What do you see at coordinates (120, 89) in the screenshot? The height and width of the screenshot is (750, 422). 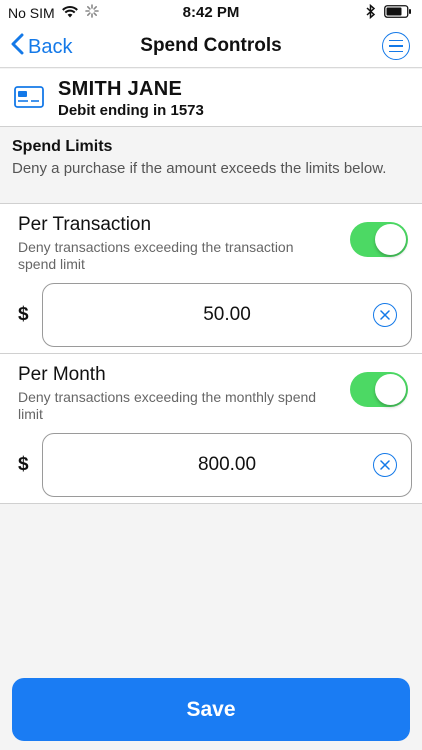 I see `card-holder-name: SMITH JANE` at bounding box center [120, 89].